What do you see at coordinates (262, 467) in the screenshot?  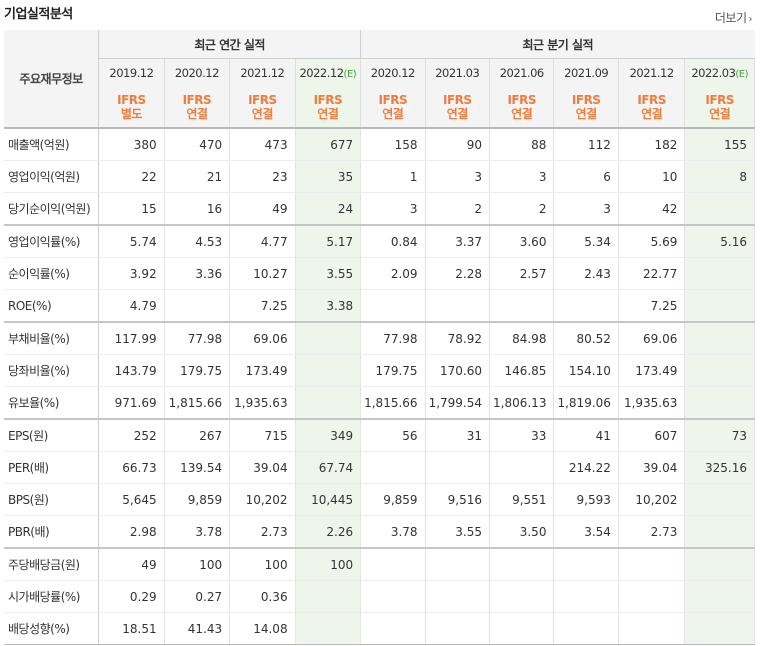 I see `table-cell: 39.04` at bounding box center [262, 467].